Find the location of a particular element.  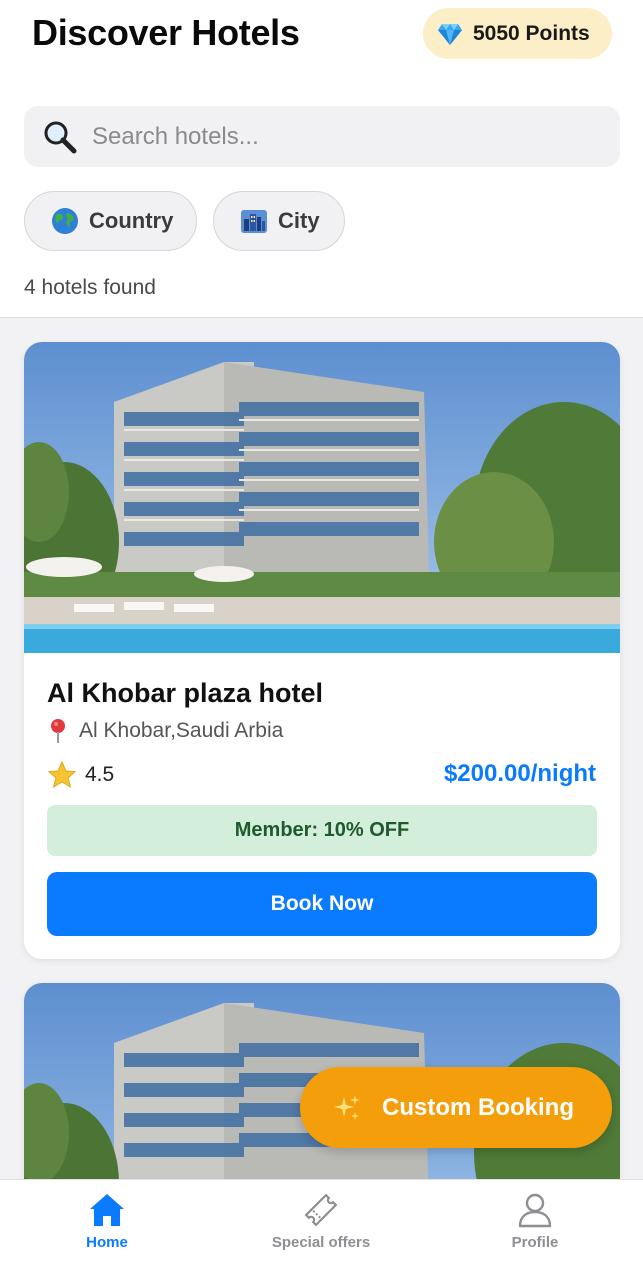

custom-booking-label: Custom Booking is located at coordinates (478, 1107).